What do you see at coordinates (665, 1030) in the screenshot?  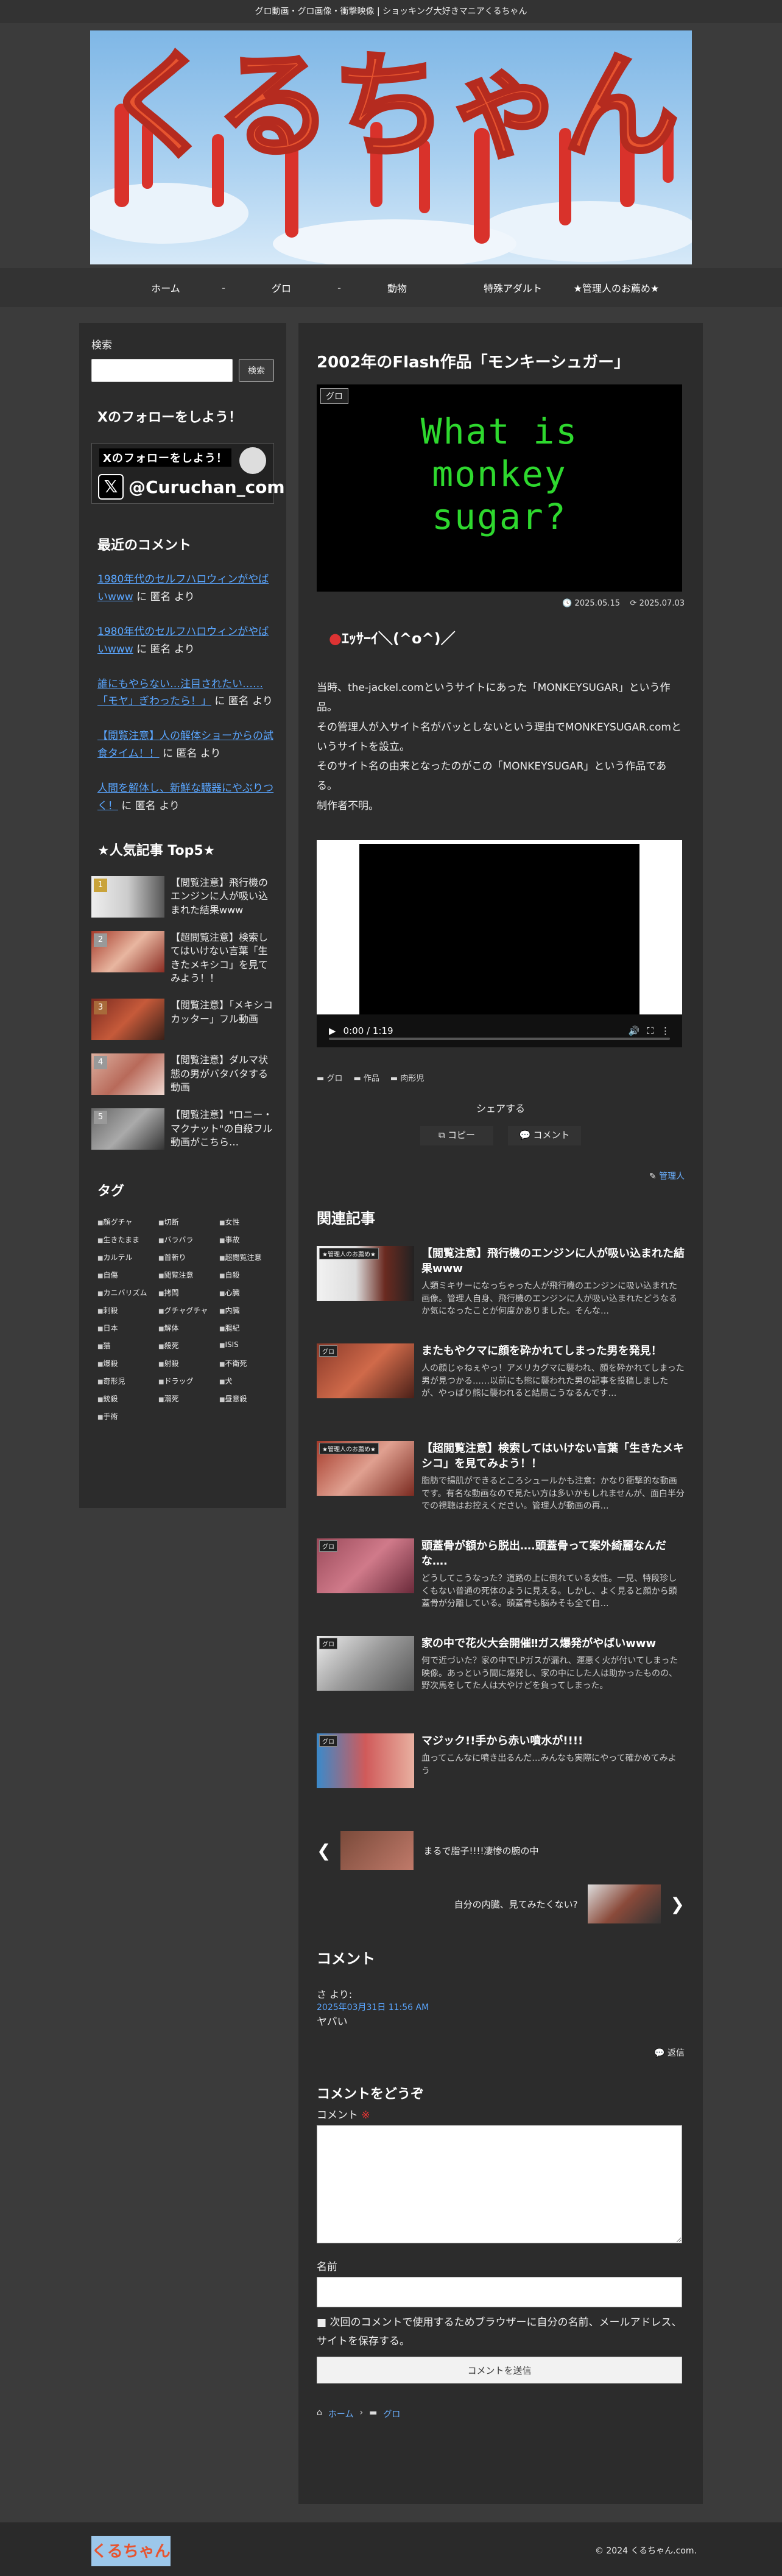 I see `more-options-icon: ⋮` at bounding box center [665, 1030].